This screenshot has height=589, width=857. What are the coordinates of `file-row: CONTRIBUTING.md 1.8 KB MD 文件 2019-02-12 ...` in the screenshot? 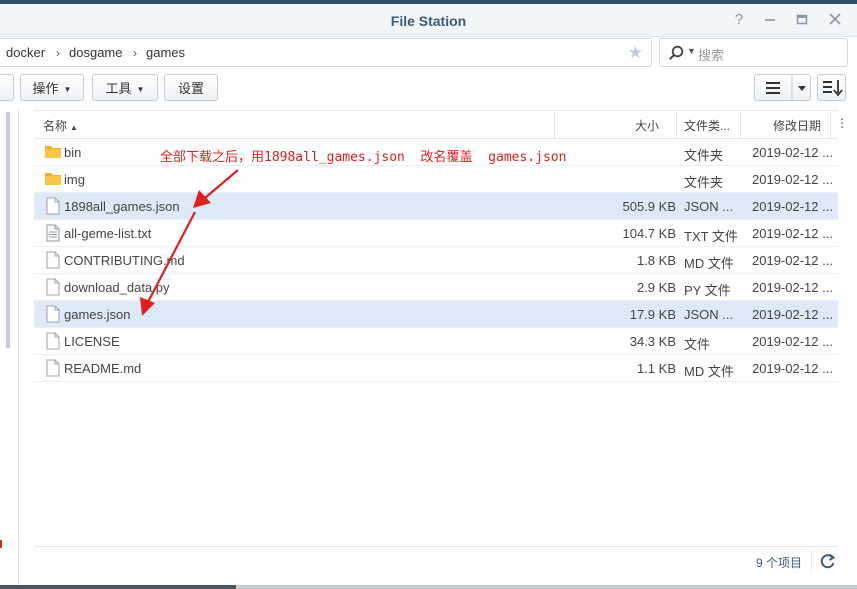 It's located at (436, 260).